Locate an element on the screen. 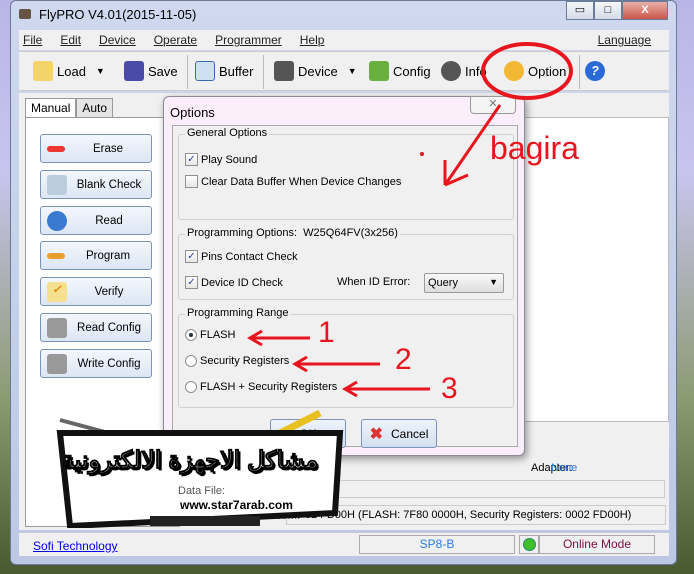 This screenshot has height=574, width=694. read-arrow-icon is located at coordinates (57, 220).